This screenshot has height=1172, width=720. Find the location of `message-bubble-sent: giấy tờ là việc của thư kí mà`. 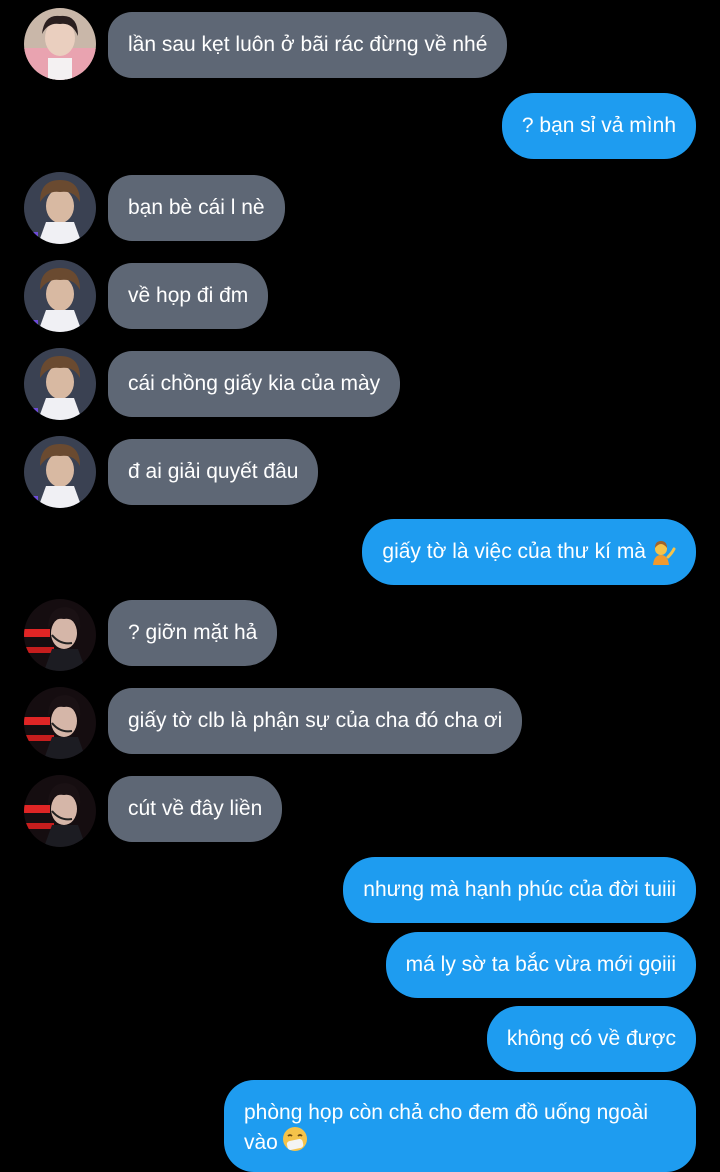

message-bubble-sent: giấy tờ là việc của thư kí mà is located at coordinates (529, 552).